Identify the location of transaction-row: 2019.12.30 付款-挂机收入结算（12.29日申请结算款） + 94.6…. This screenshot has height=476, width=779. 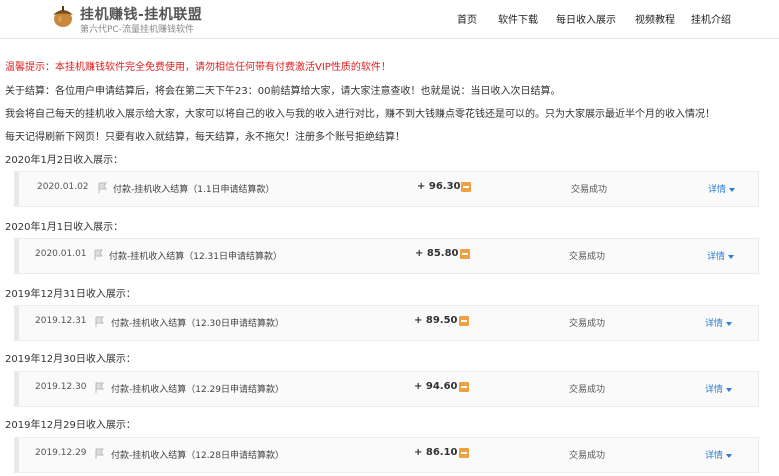
(386, 389).